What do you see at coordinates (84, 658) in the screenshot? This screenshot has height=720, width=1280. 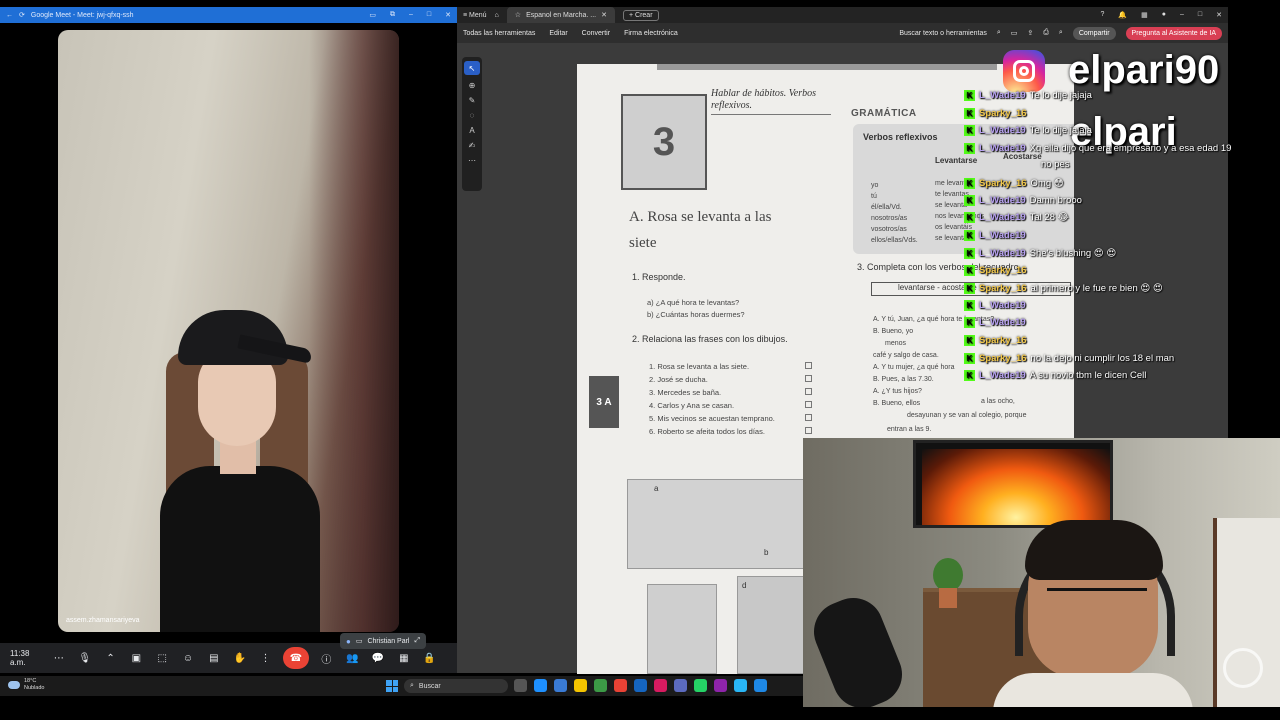 I see `mic-icon: 🎙` at bounding box center [84, 658].